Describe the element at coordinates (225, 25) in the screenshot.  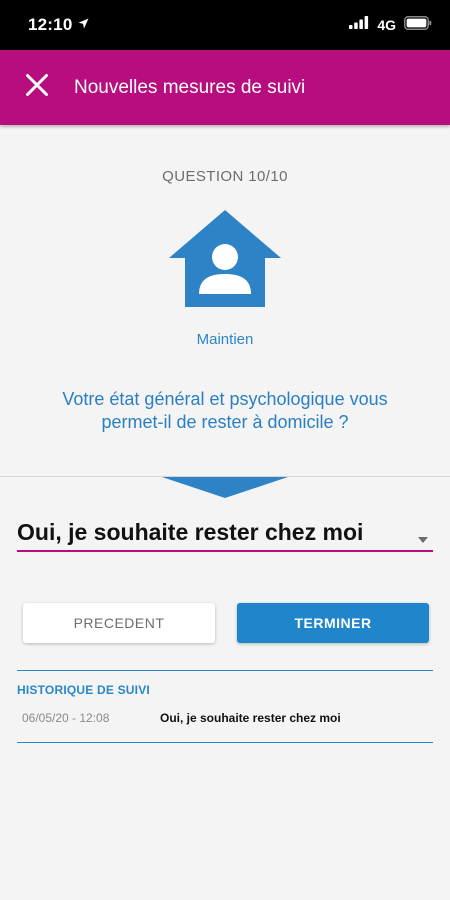
I see `status-bar: 12:10 4G` at that location.